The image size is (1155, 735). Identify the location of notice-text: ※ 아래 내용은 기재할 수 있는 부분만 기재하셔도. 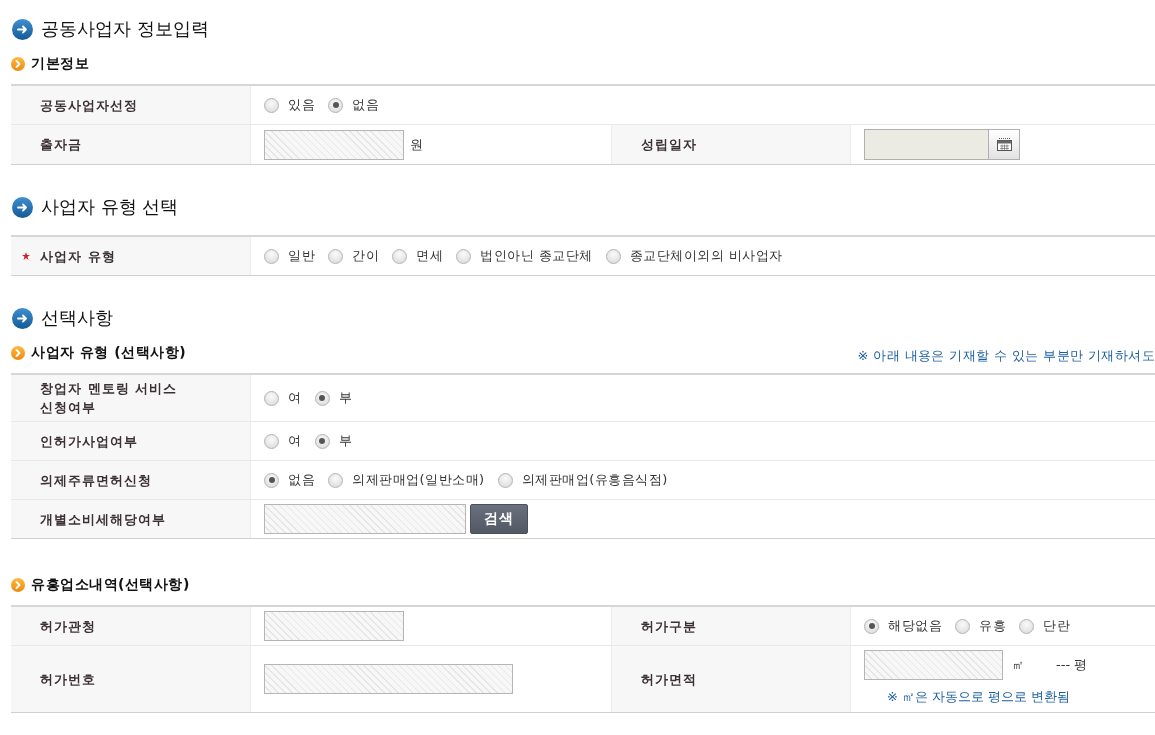
(1006, 356).